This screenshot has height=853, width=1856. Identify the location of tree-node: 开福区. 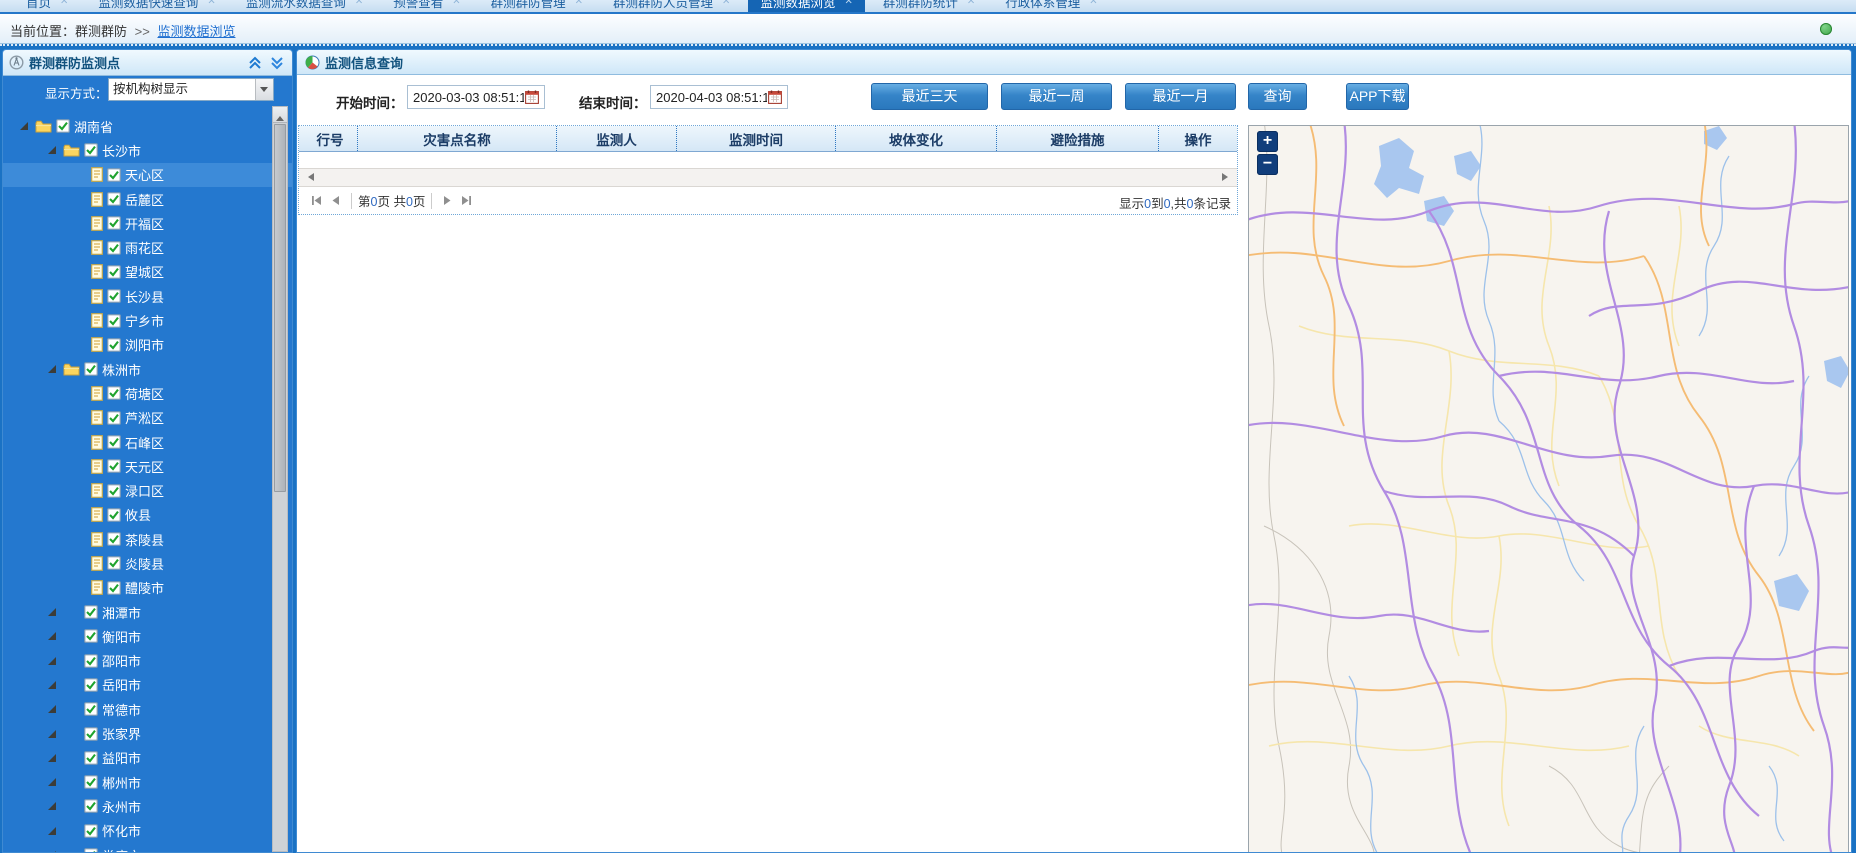
(147, 223).